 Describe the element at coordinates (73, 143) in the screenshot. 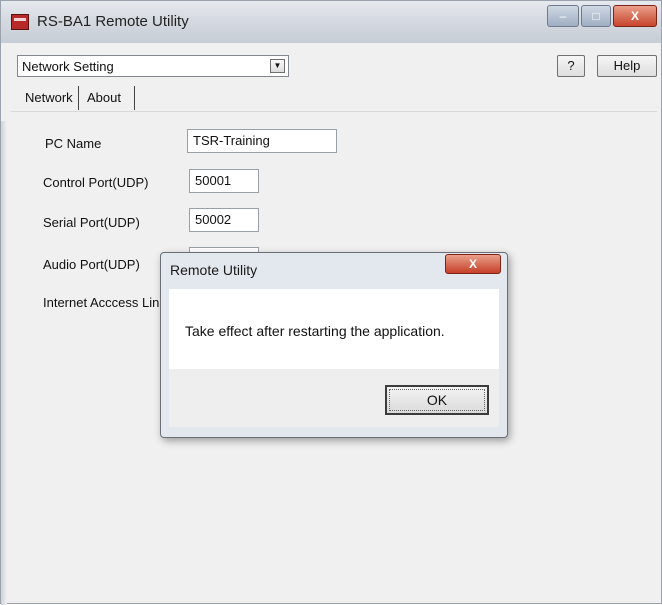

I see `pc-name-label: PC Name` at that location.